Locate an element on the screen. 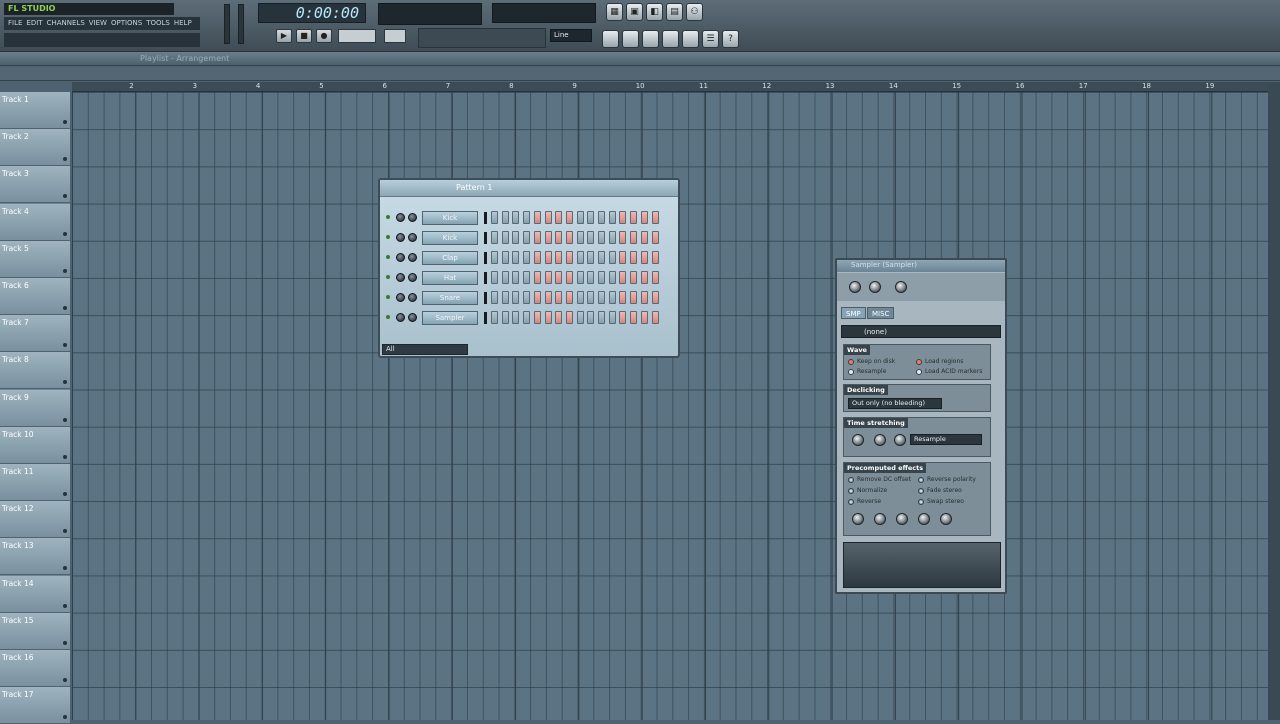 Image resolution: width=1280 pixels, height=724 pixels. stretch-method-select: Resample is located at coordinates (946, 439).